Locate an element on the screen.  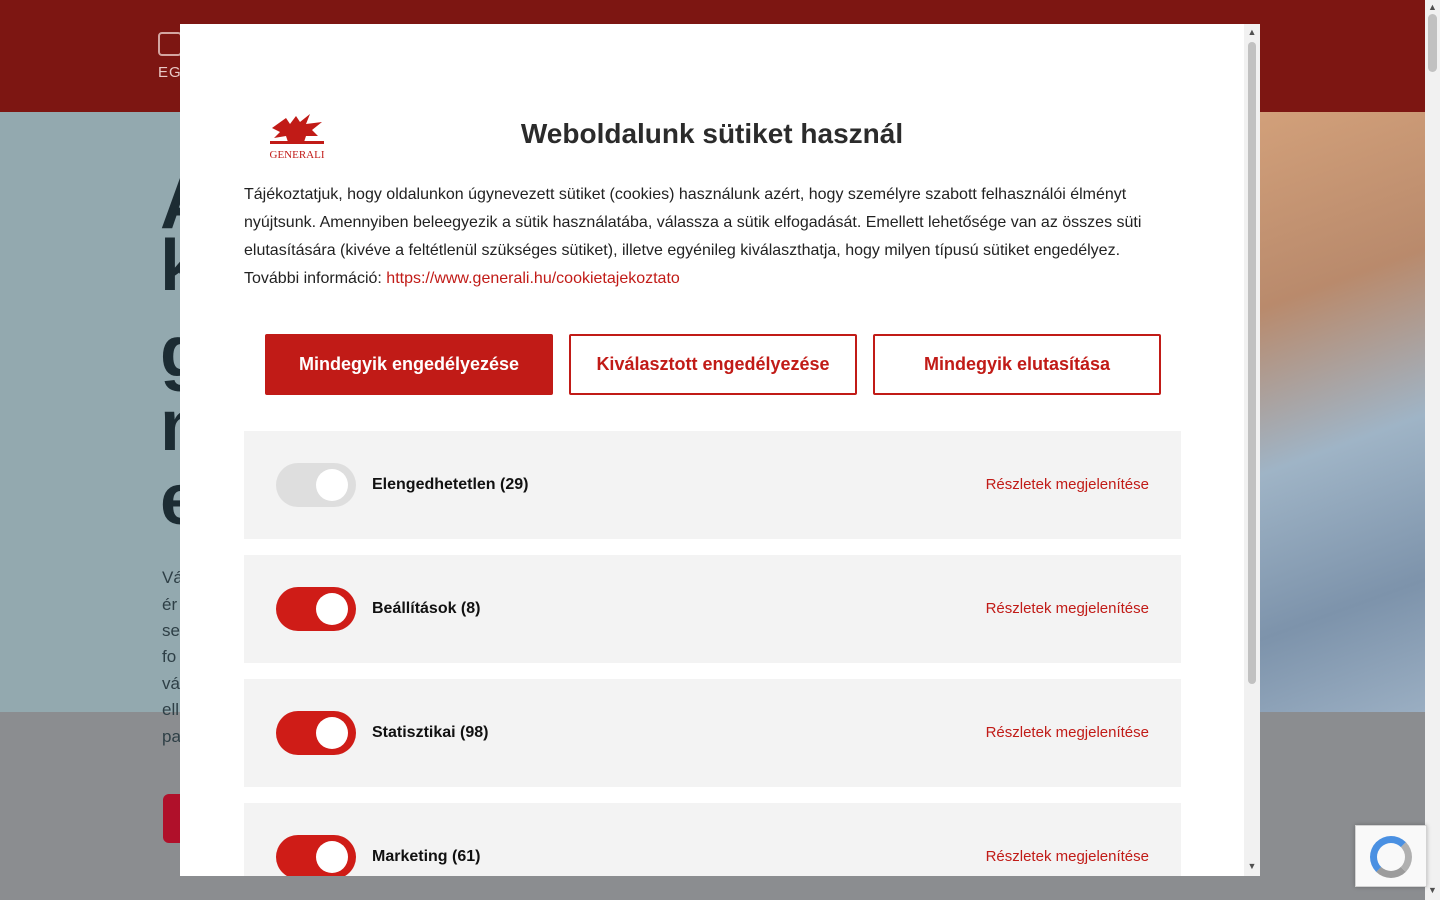
hero-text-fragment: ér is located at coordinates (170, 604).